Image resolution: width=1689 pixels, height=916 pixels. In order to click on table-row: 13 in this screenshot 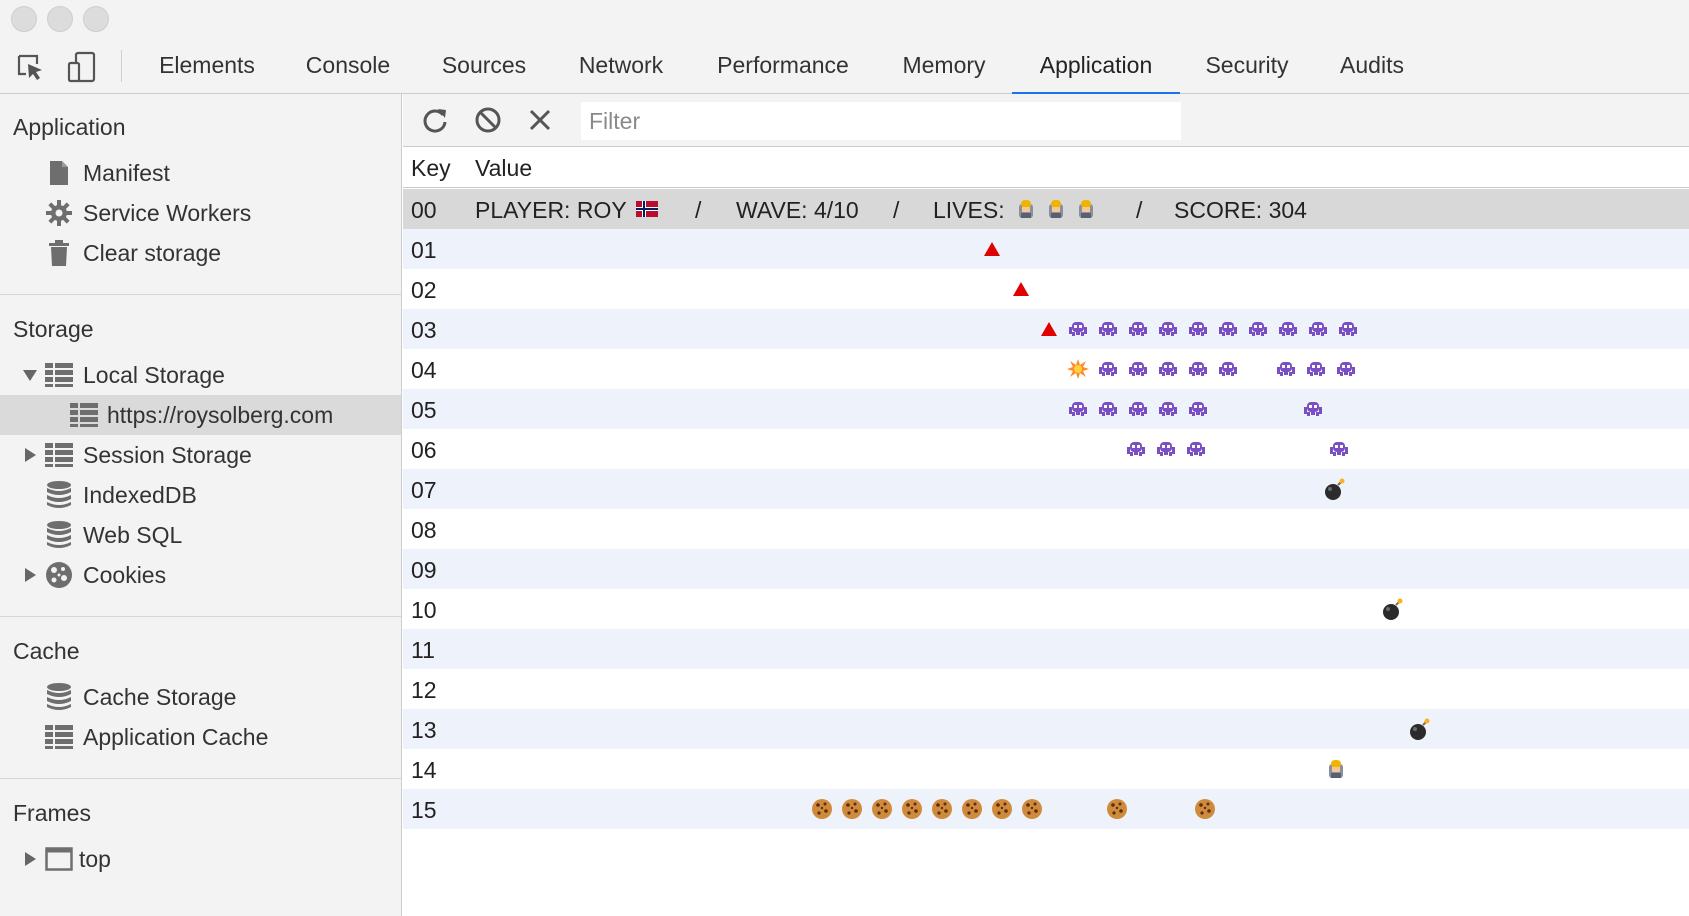, I will do `click(1046, 729)`.